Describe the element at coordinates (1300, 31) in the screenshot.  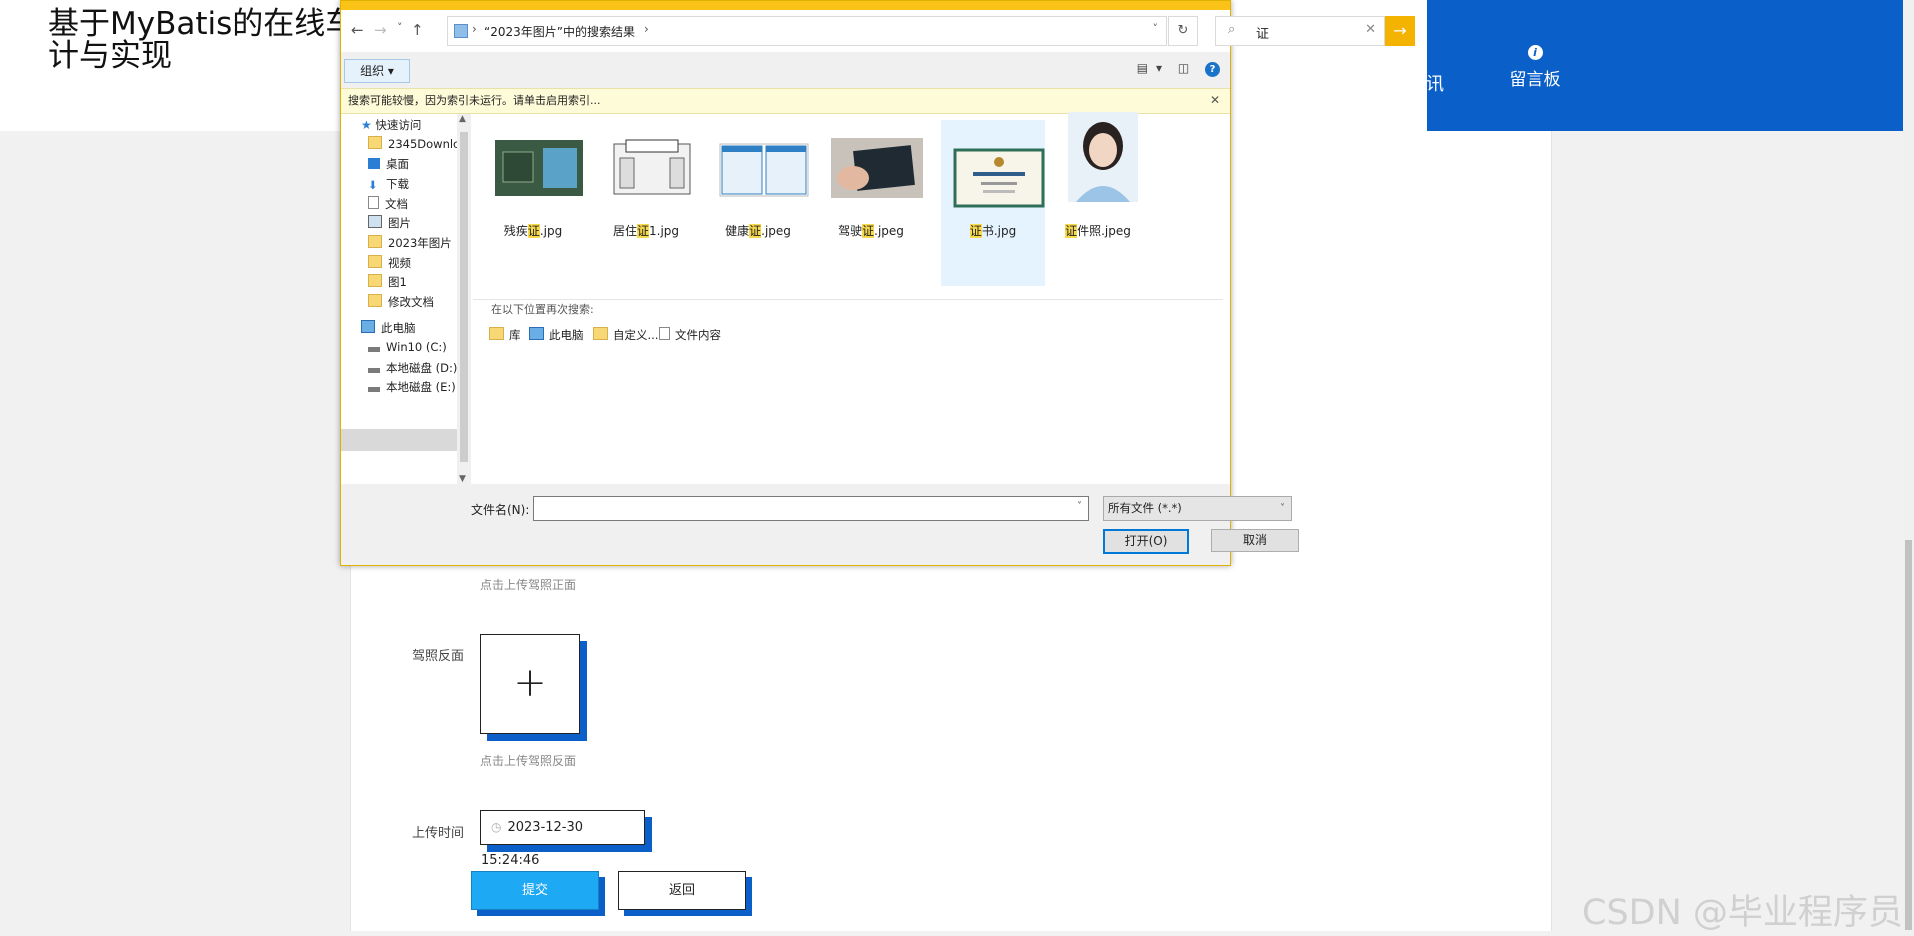
I see `search-input: ⌕ 证 ✕` at that location.